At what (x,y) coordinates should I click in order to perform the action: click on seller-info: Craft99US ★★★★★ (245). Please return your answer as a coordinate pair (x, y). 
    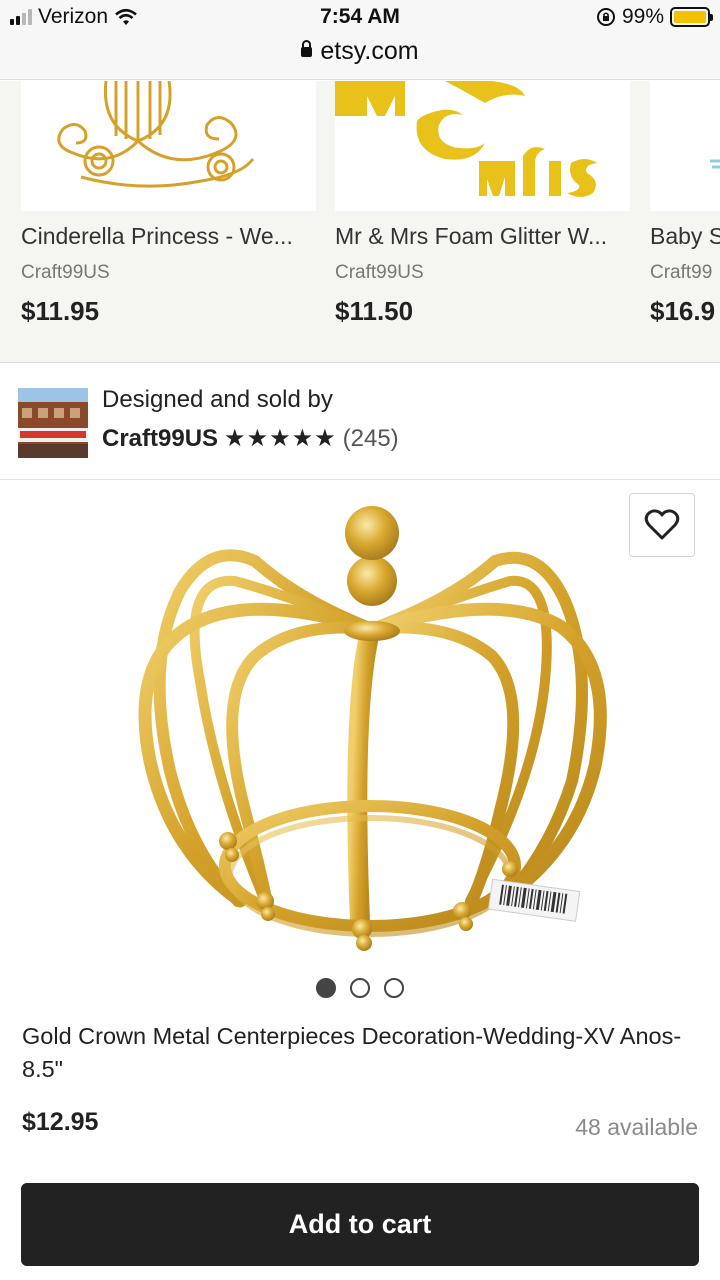
    Looking at the image, I should click on (250, 438).